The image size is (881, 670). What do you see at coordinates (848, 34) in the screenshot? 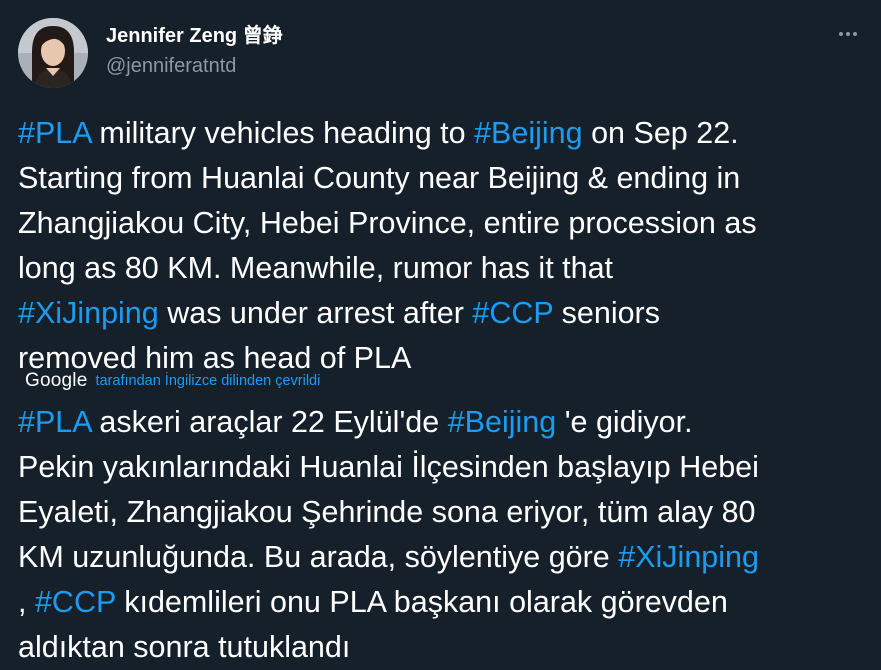
I see `more-options-icon` at bounding box center [848, 34].